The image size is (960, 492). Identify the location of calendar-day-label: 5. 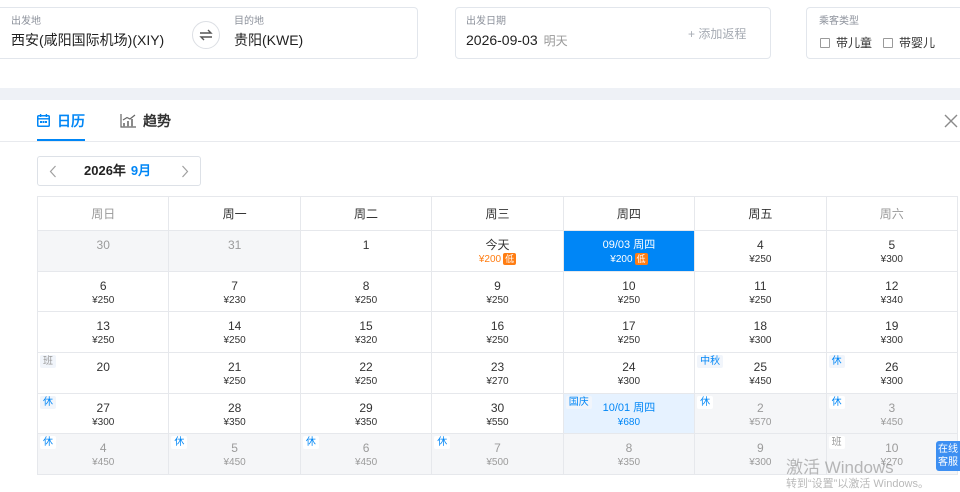
(892, 245).